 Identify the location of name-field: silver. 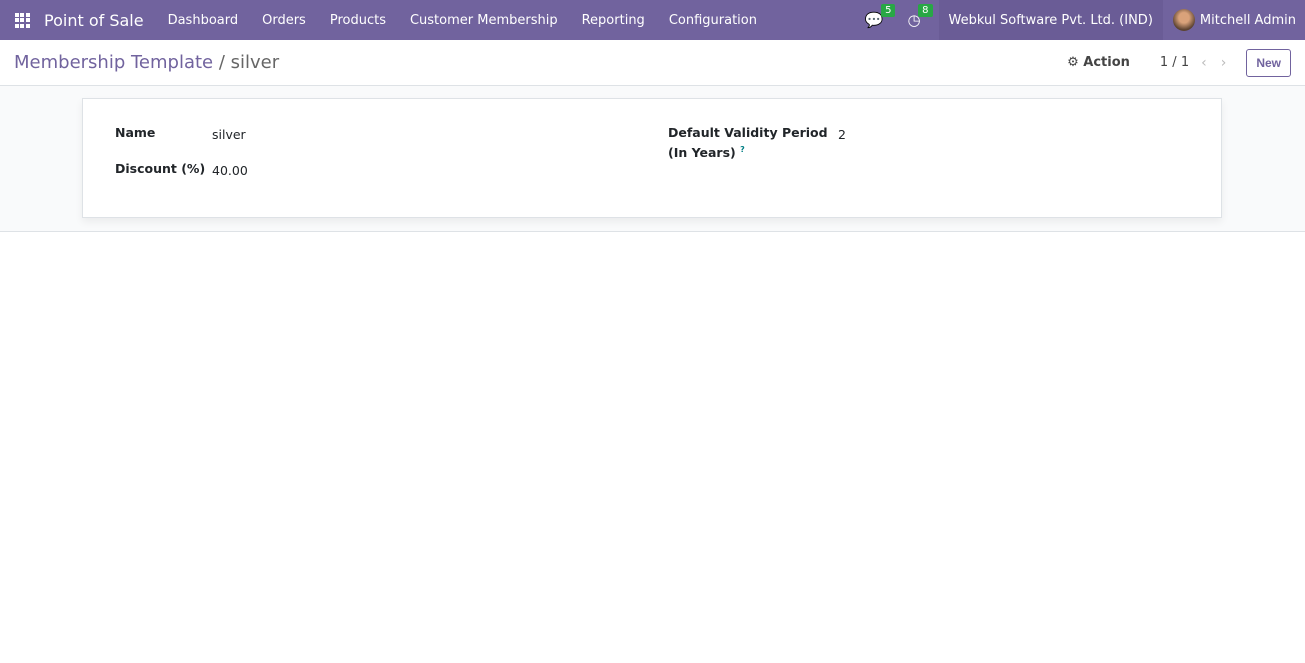
(229, 134).